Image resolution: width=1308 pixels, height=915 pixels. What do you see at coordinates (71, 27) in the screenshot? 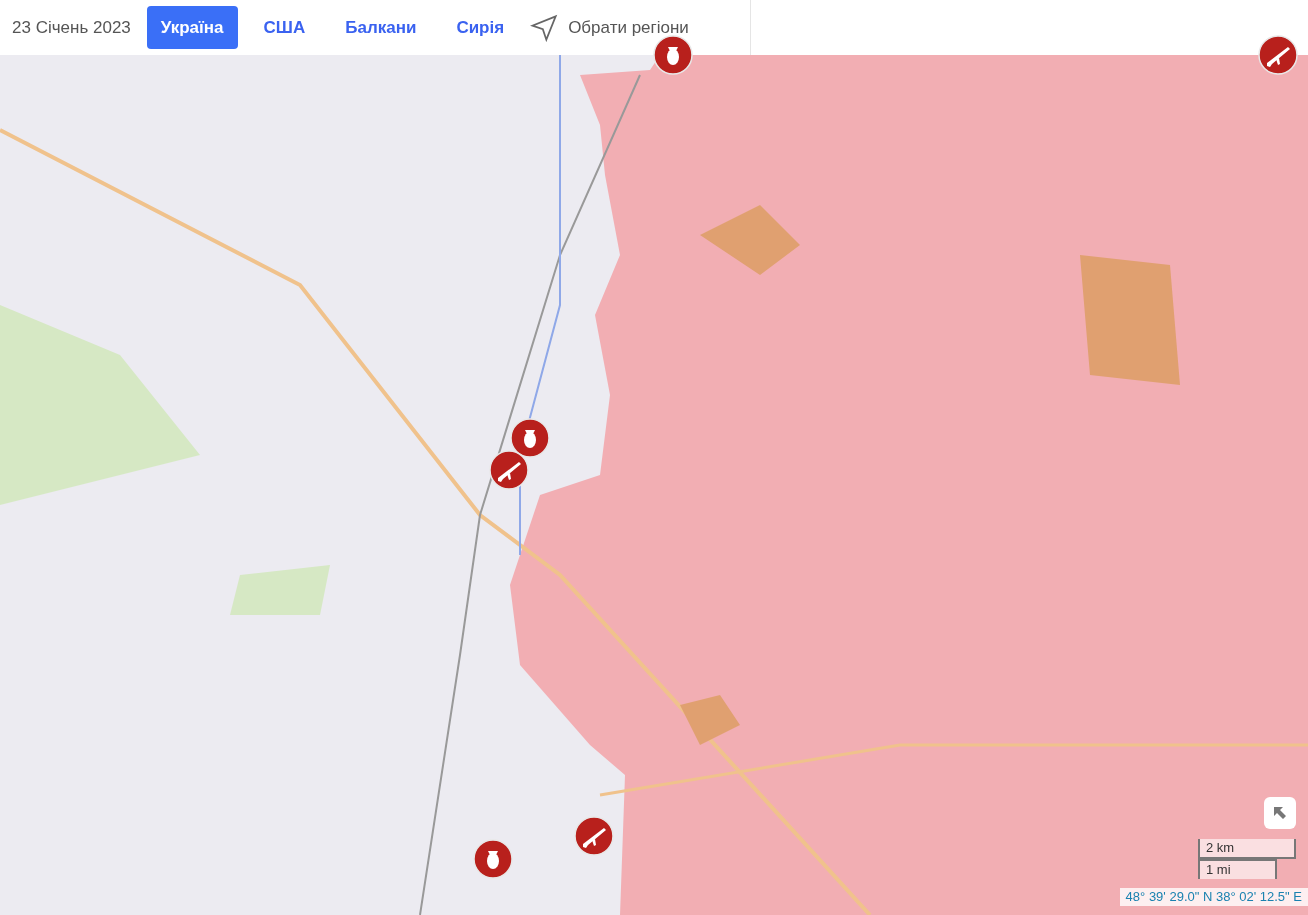
I see `date-label: 23 Січень 2023` at bounding box center [71, 27].